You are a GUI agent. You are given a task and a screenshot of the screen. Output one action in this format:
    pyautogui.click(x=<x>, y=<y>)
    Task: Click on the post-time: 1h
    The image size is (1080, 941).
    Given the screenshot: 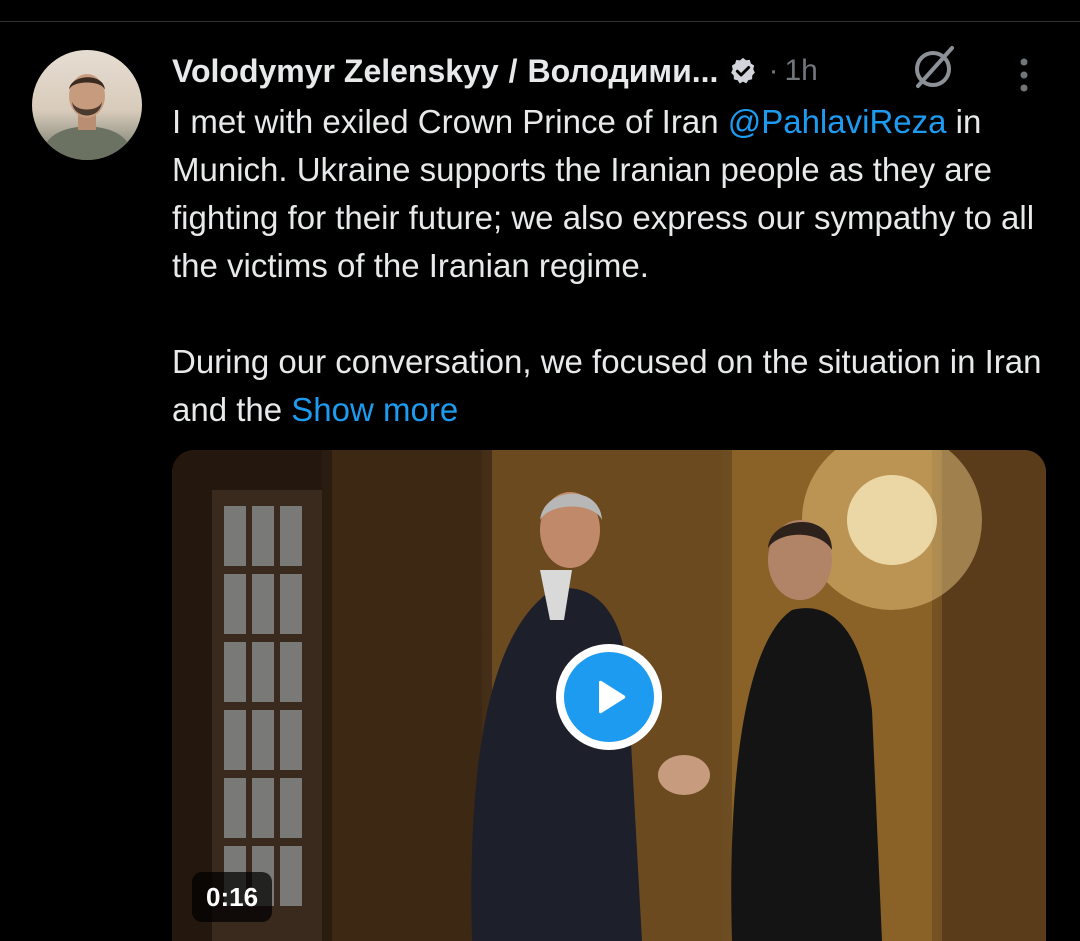 What is the action you would take?
    pyautogui.click(x=800, y=71)
    